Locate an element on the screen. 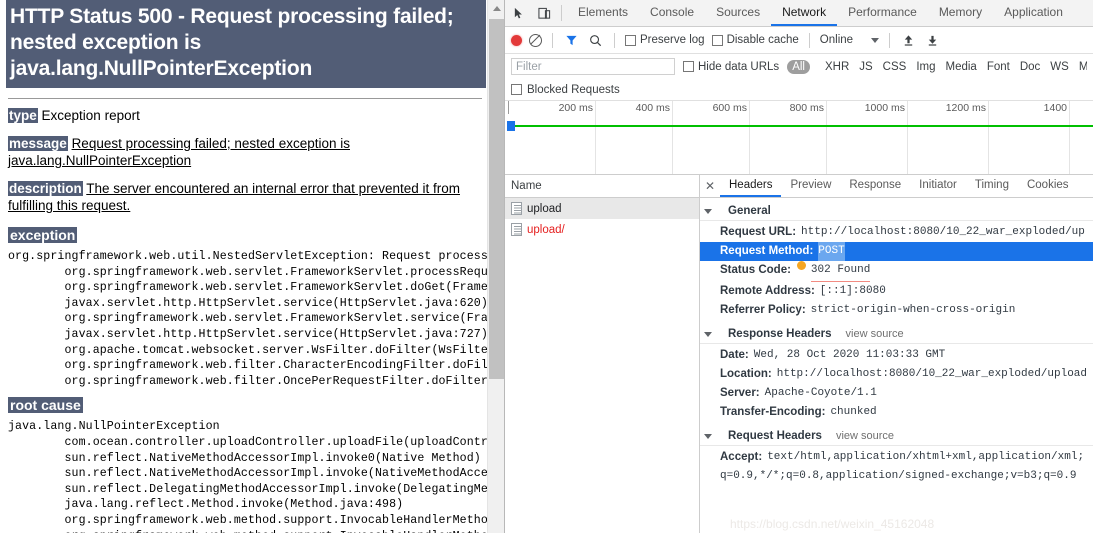  section-request-headers-header: Request Headers view source is located at coordinates (896, 437).